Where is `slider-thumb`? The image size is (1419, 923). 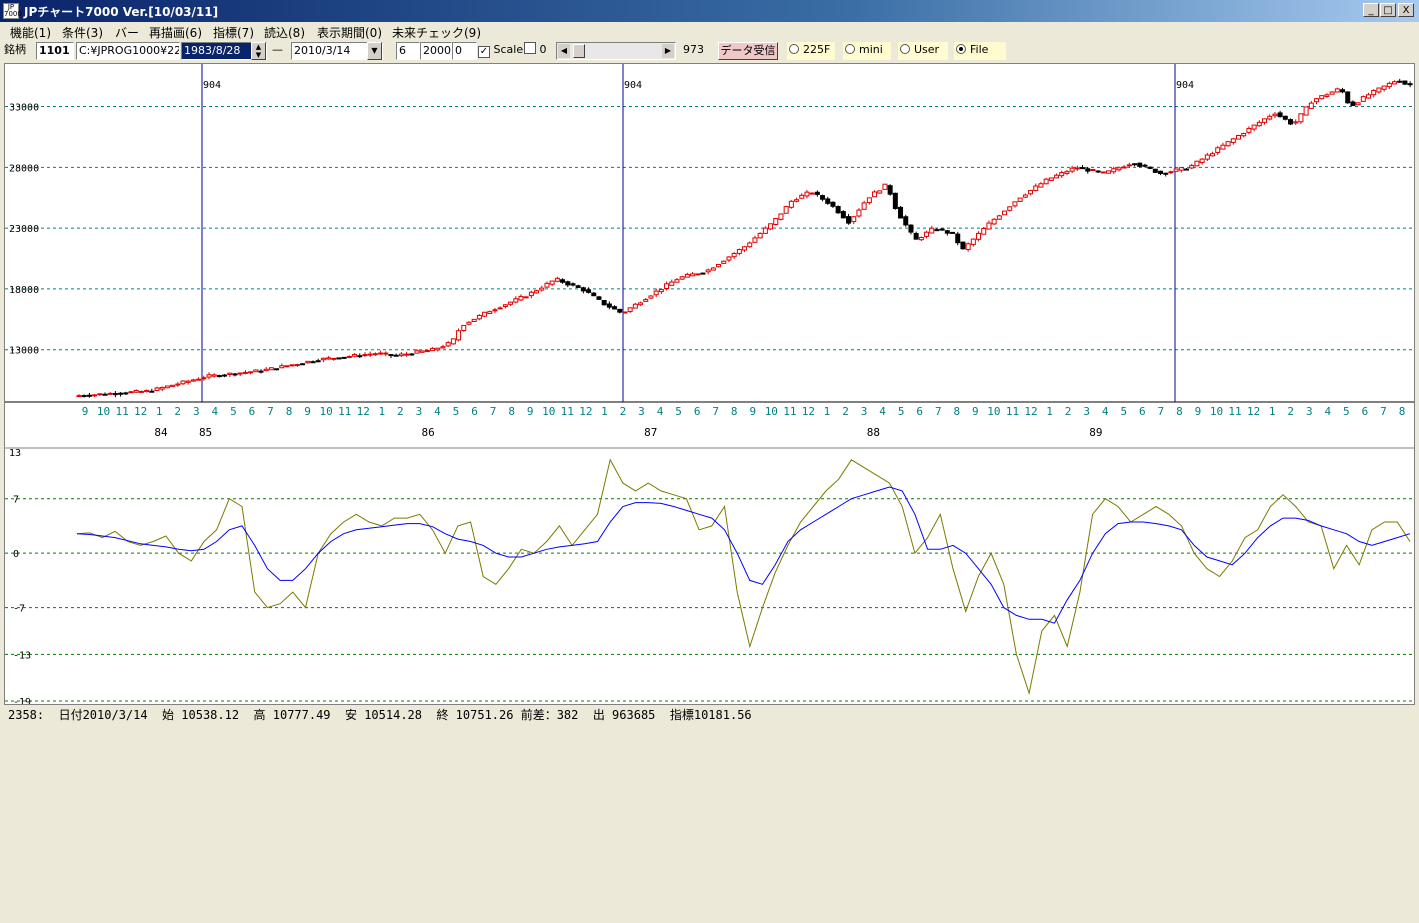 slider-thumb is located at coordinates (579, 51).